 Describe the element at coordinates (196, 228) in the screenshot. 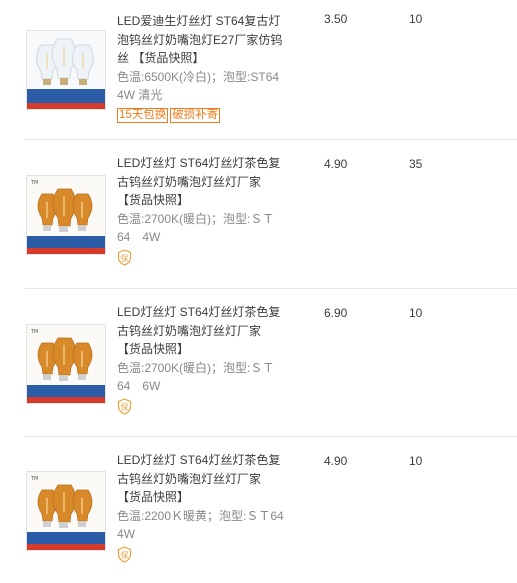

I see `item-sku: 色温:2700K(暖白)；泡型:ＳＴ64 4W` at that location.